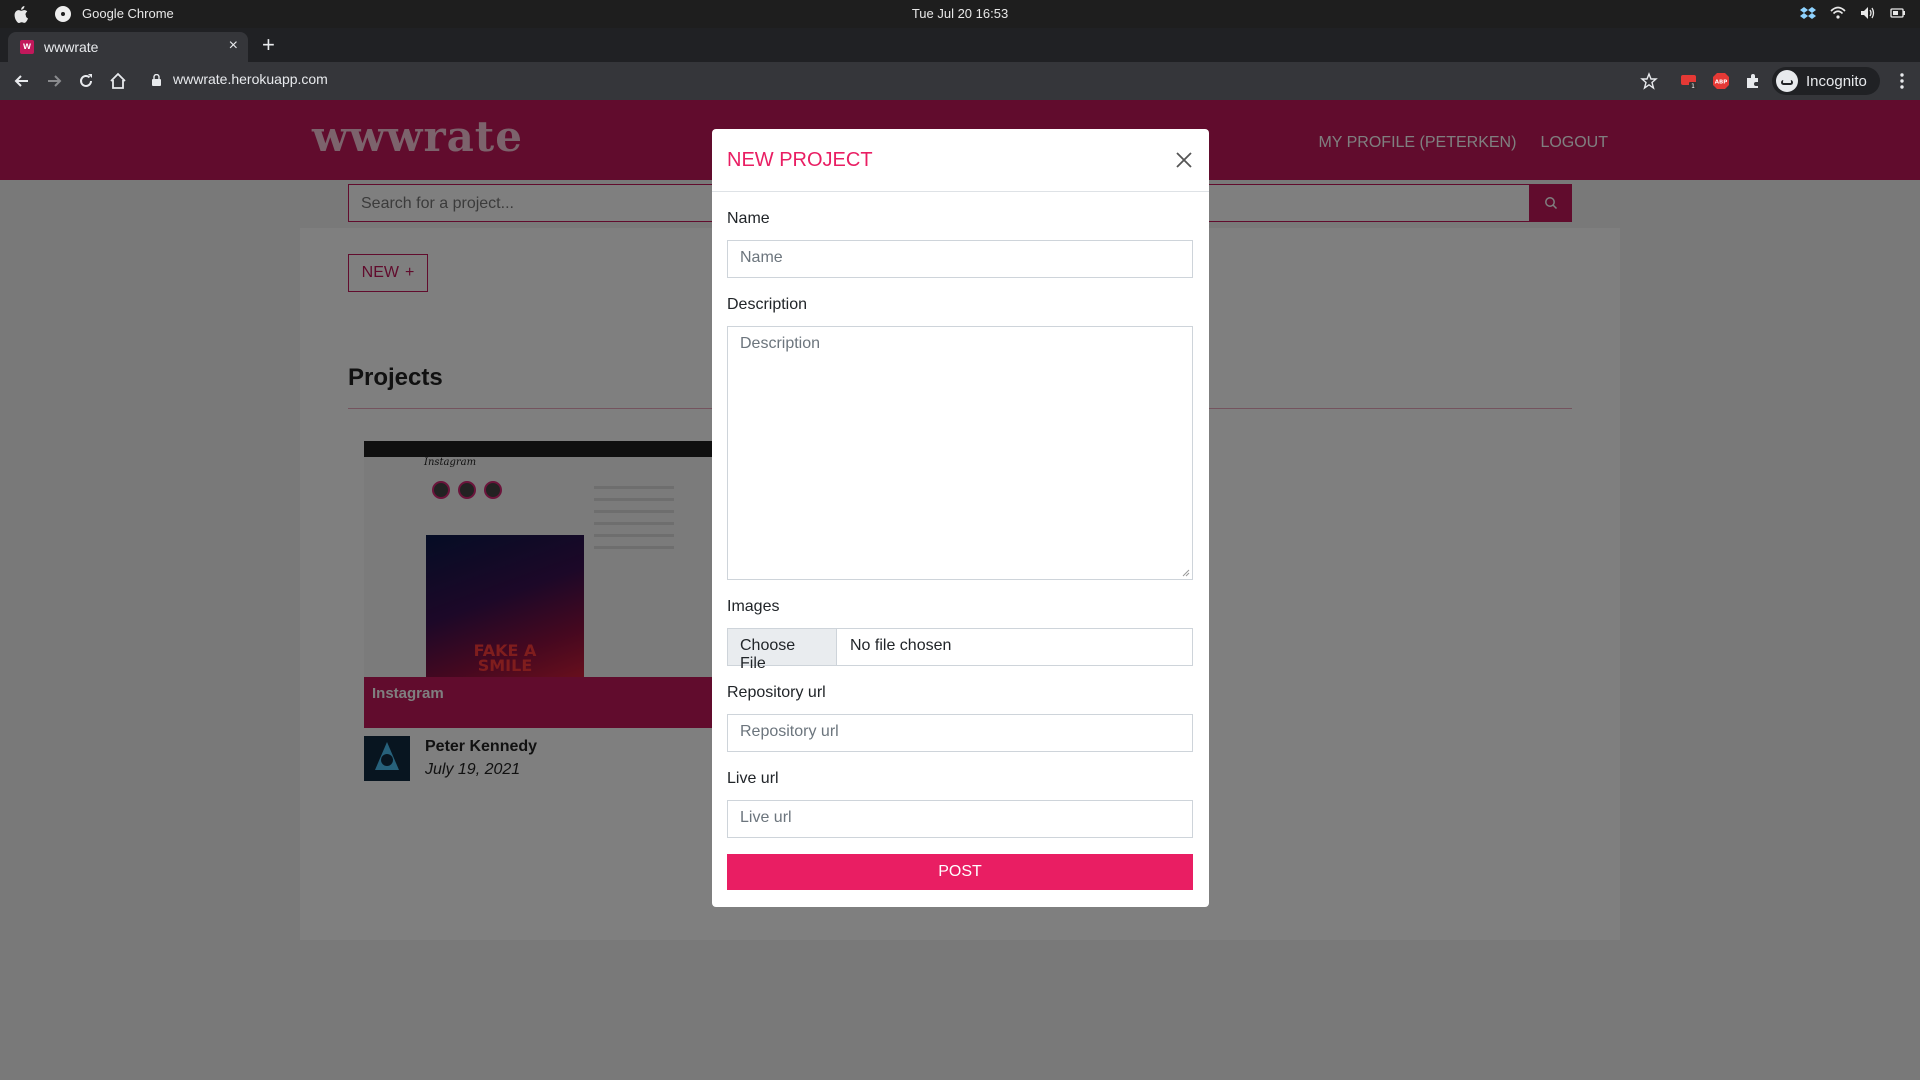 Image resolution: width=1920 pixels, height=1080 pixels. I want to click on post-button: POST, so click(960, 872).